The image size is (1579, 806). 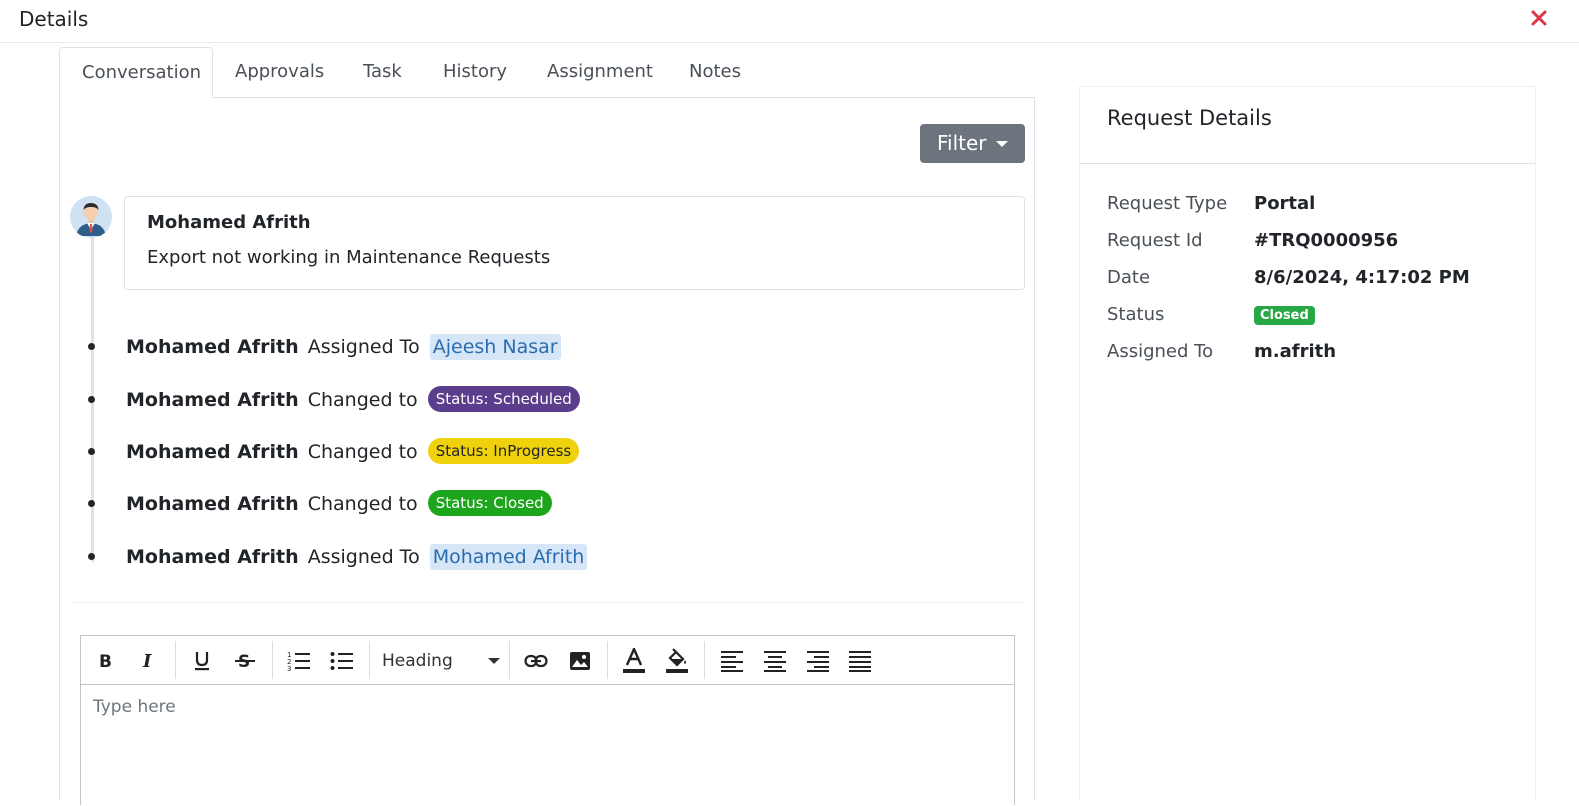 I want to click on heading-dropdown: Heading, so click(x=443, y=661).